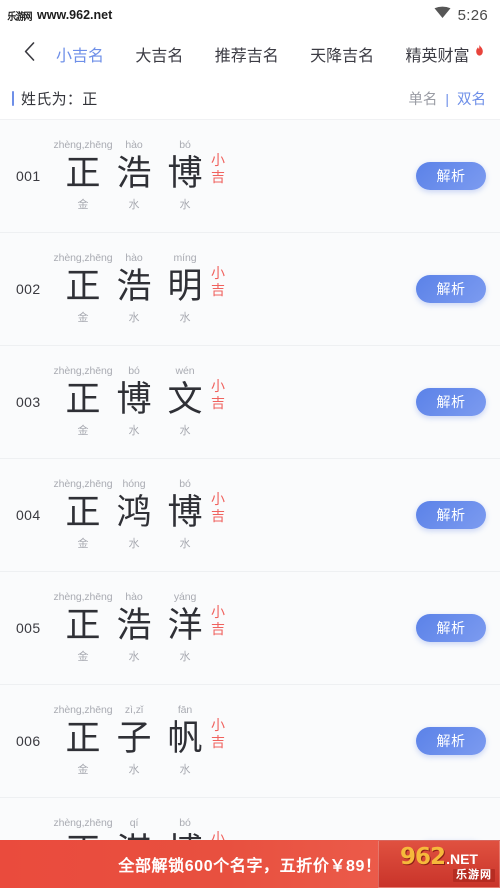 This screenshot has height=888, width=500. Describe the element at coordinates (28, 628) in the screenshot. I see `row-index: 005` at that location.